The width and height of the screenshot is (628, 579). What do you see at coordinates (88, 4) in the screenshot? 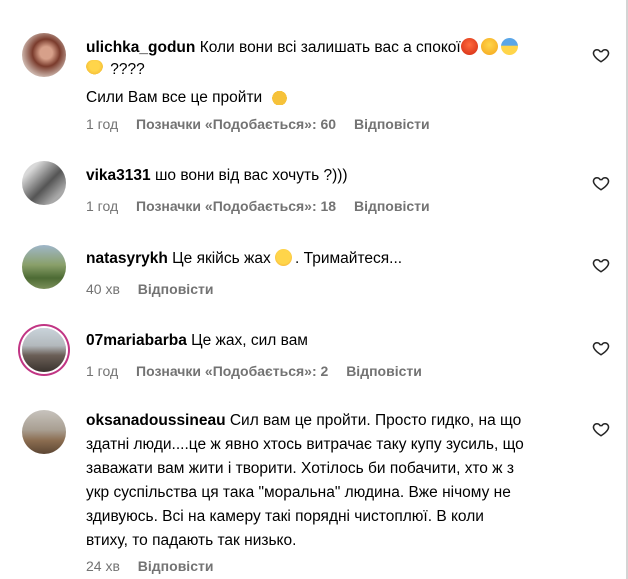
I see `cut-off-previous-row` at bounding box center [88, 4].